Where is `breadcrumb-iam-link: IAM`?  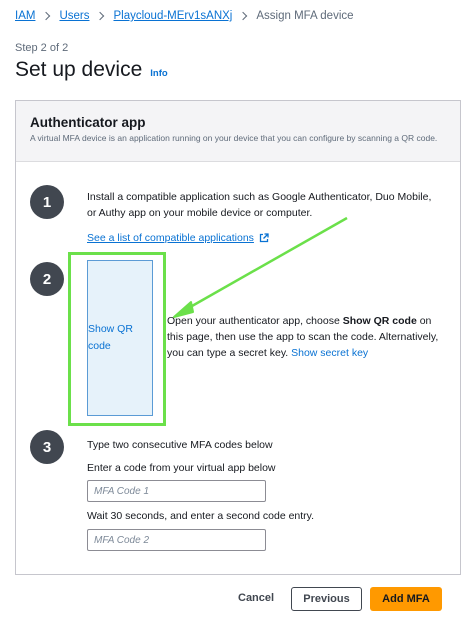 breadcrumb-iam-link: IAM is located at coordinates (25, 16).